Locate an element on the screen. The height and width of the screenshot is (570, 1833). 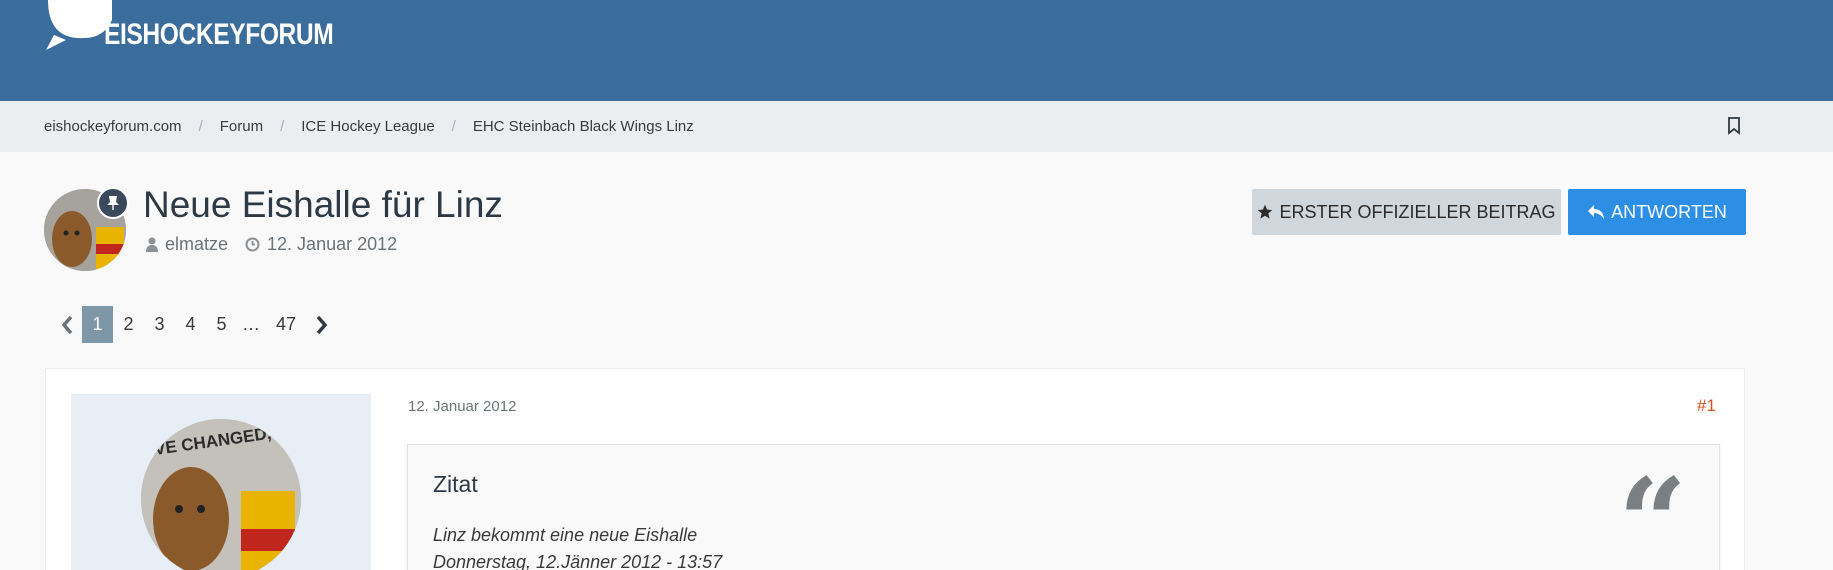
thread-title: Neue Eishalle für Linz is located at coordinates (323, 204).